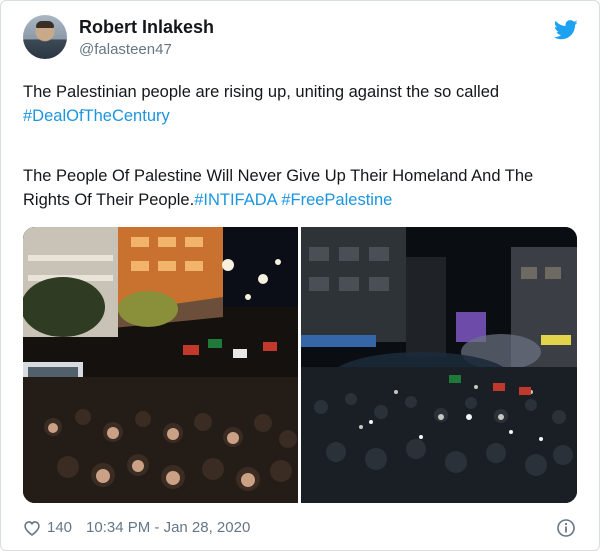 The width and height of the screenshot is (600, 551). I want to click on hashtag-freepalestine: #FreePalestine, so click(336, 200).